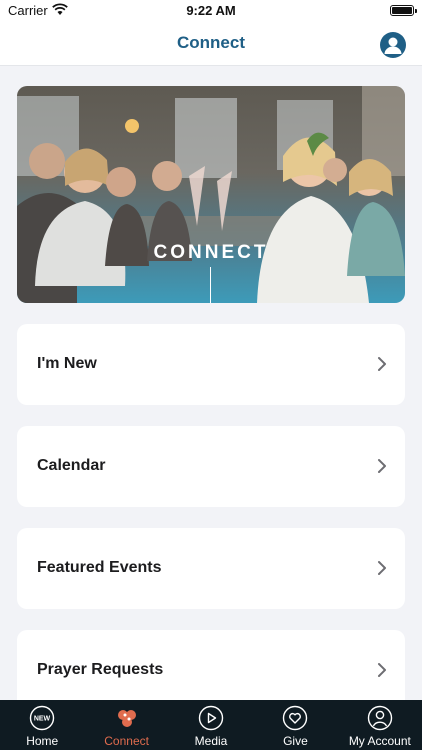 Image resolution: width=422 pixels, height=750 pixels. I want to click on menu-item-featured-events: Featured Events, so click(211, 568).